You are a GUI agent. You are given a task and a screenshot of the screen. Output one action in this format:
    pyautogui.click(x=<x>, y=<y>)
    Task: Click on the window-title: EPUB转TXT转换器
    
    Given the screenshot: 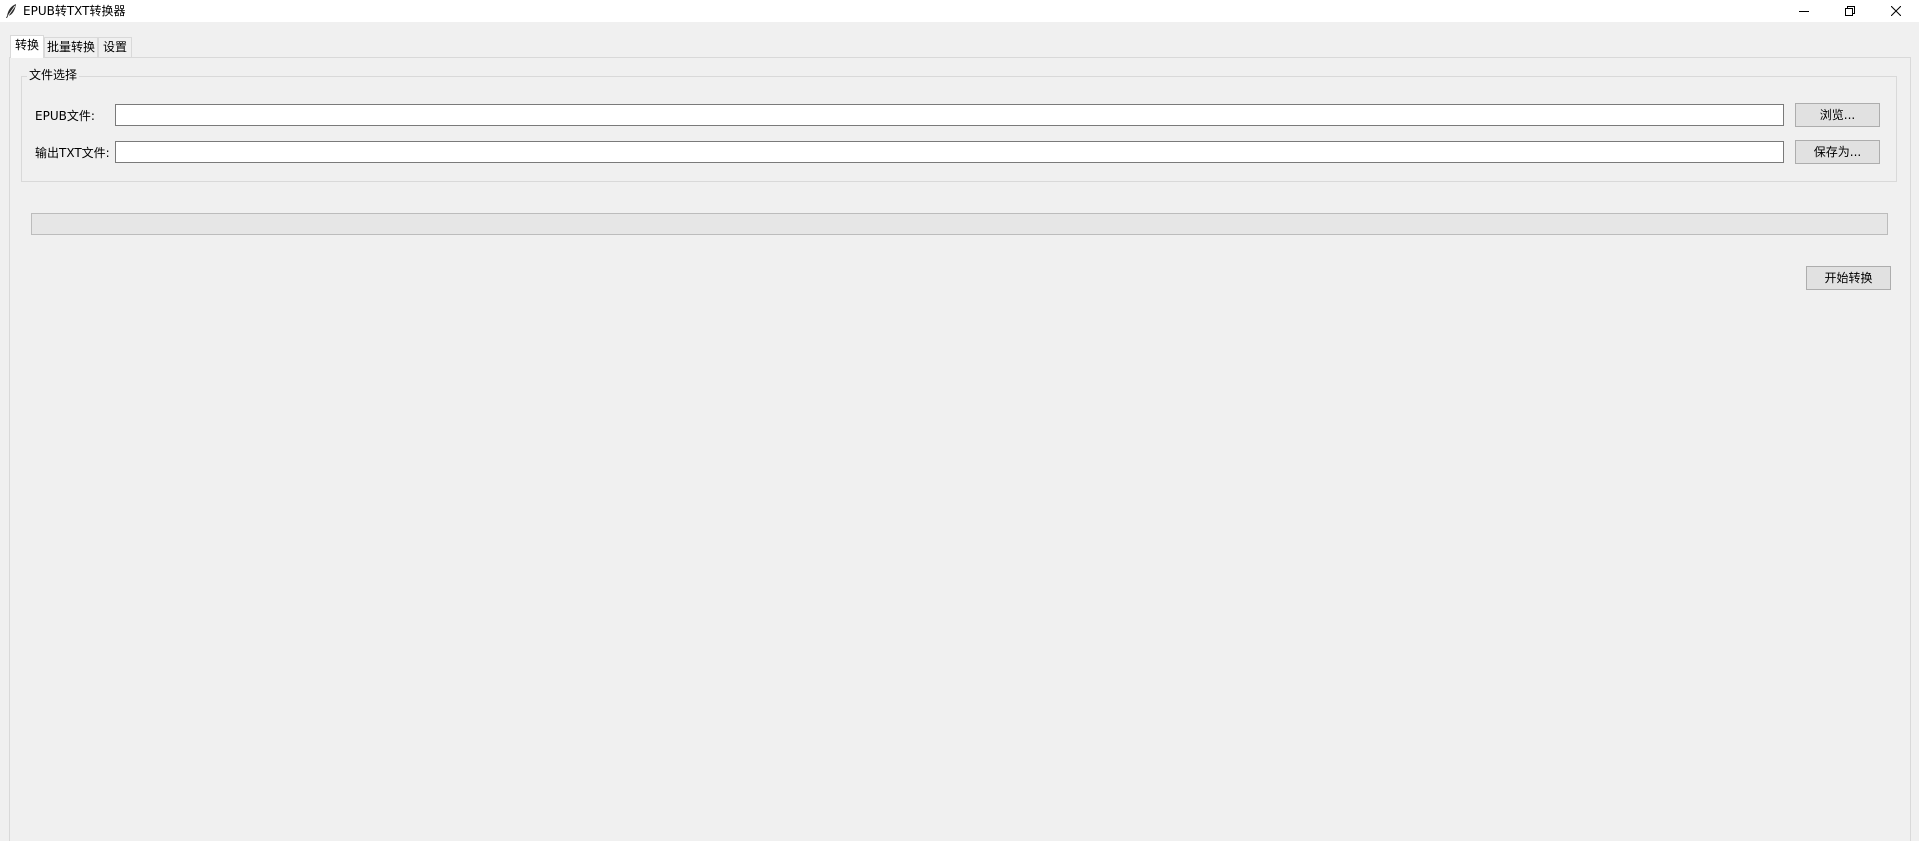 What is the action you would take?
    pyautogui.click(x=74, y=11)
    